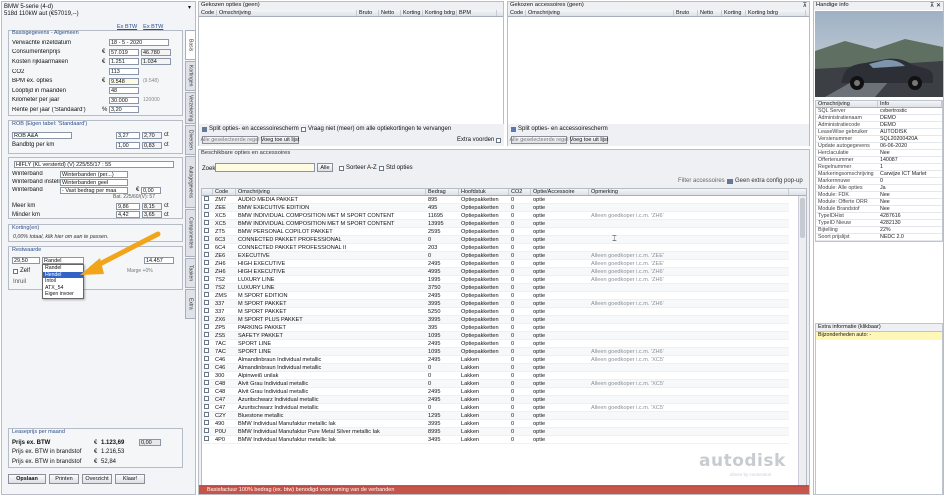 The image size is (945, 498). Describe the element at coordinates (805, 5) in the screenshot. I see `pin-icon: ⊼` at that location.